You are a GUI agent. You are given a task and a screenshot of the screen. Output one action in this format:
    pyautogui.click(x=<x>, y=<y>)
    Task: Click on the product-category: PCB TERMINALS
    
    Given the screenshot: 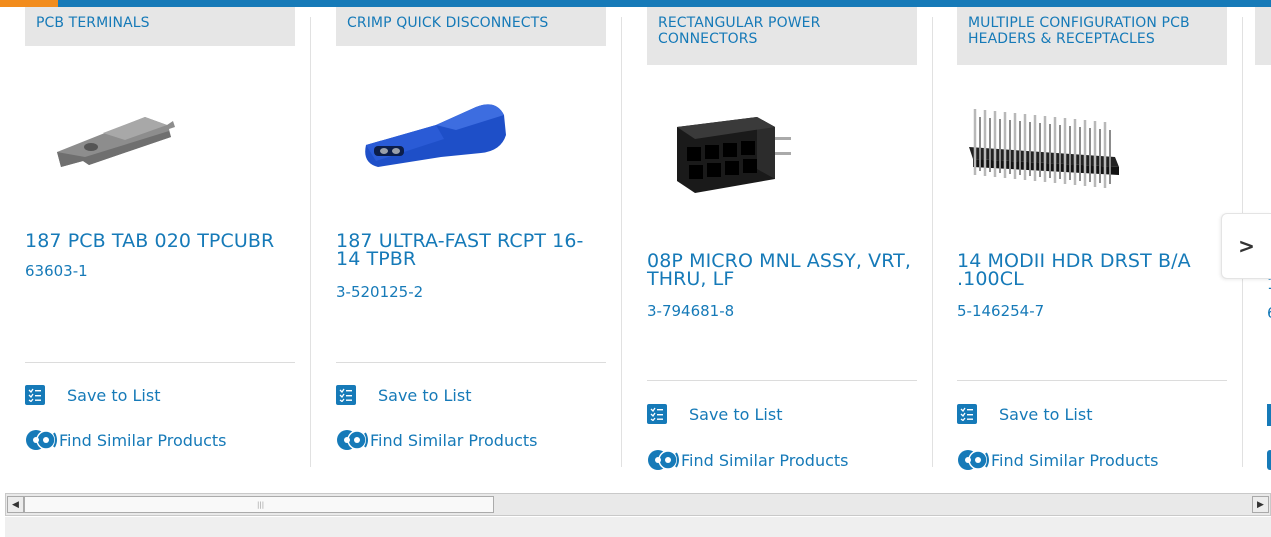 What is the action you would take?
    pyautogui.click(x=160, y=26)
    